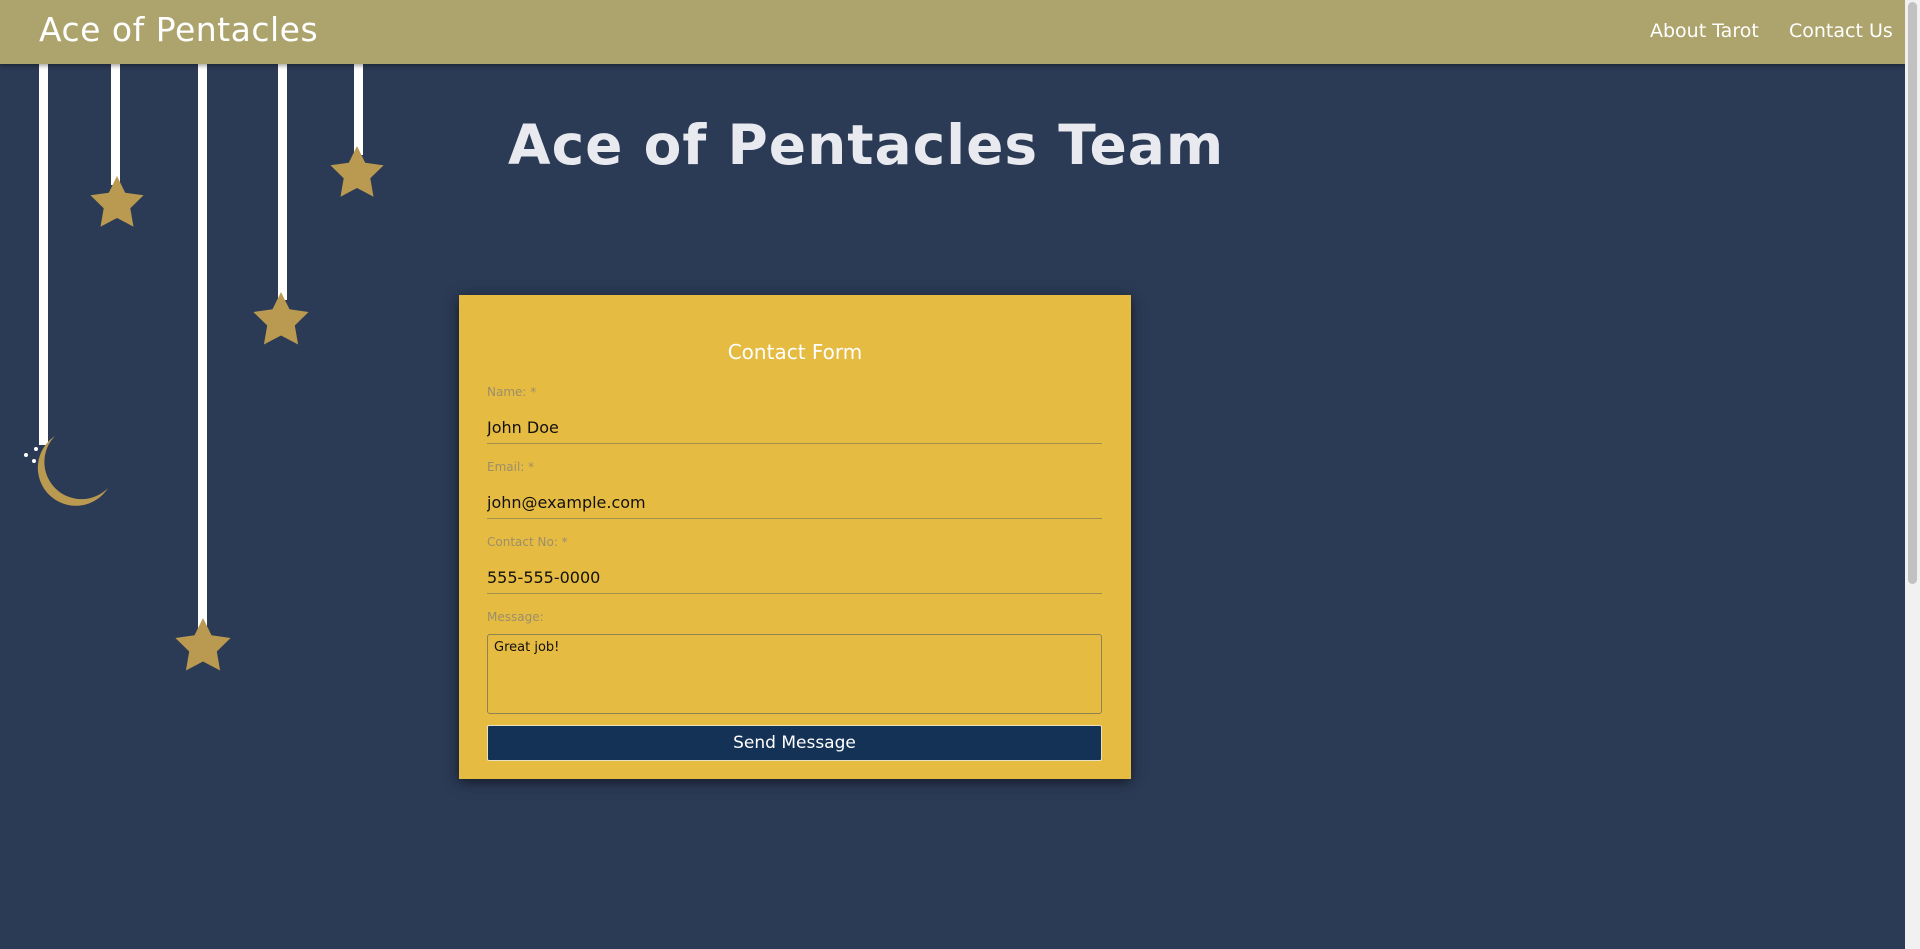  What do you see at coordinates (794, 572) in the screenshot?
I see `contact-number-field` at bounding box center [794, 572].